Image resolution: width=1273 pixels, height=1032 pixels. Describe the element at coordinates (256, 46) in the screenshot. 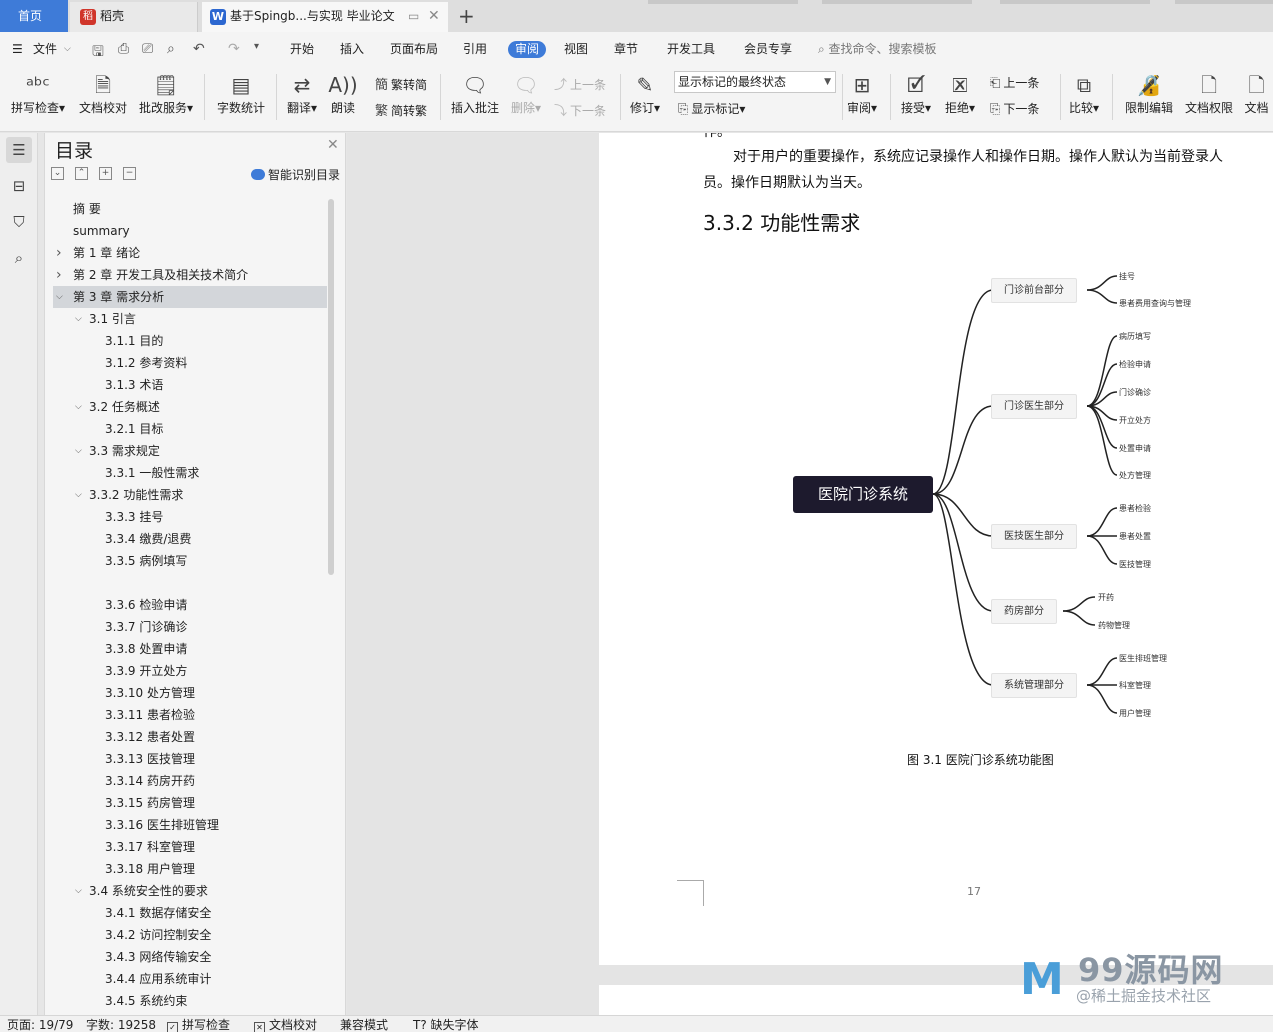

I see `quick-access-more-icon: ▾` at that location.